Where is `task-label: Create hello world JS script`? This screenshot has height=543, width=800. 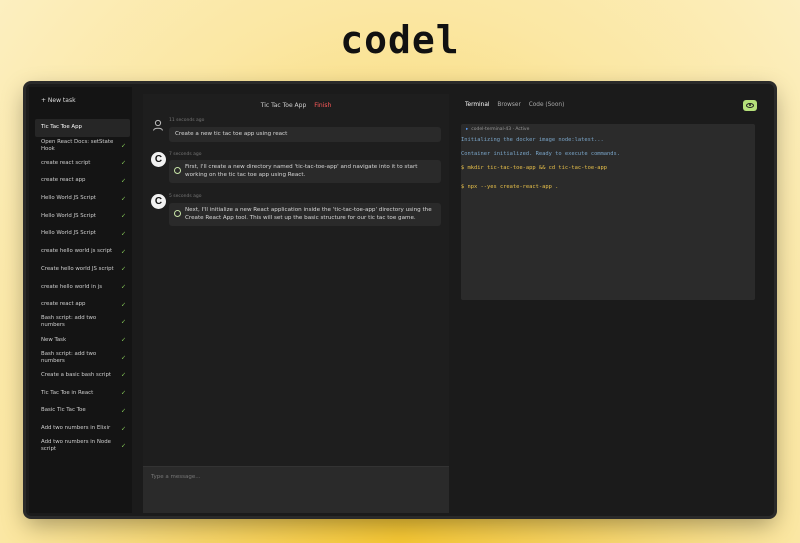 task-label: Create hello world JS script is located at coordinates (77, 268).